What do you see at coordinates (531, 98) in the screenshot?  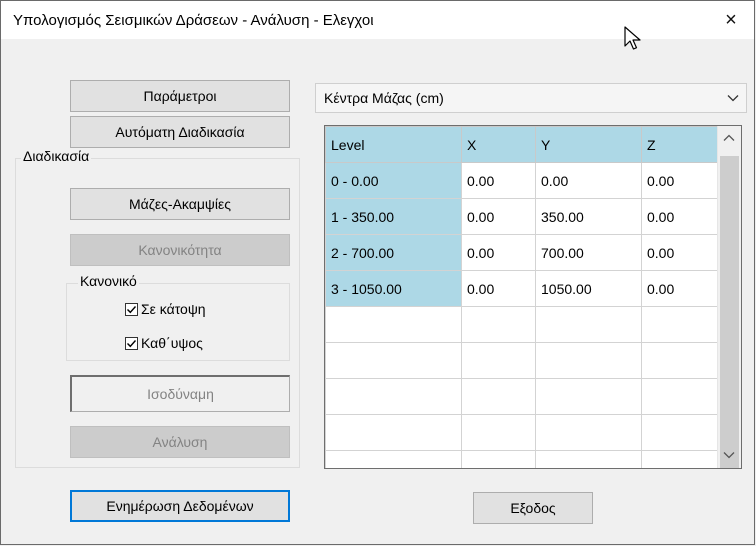 I see `data-type-select: Κέντρα Μάζας (cm)` at bounding box center [531, 98].